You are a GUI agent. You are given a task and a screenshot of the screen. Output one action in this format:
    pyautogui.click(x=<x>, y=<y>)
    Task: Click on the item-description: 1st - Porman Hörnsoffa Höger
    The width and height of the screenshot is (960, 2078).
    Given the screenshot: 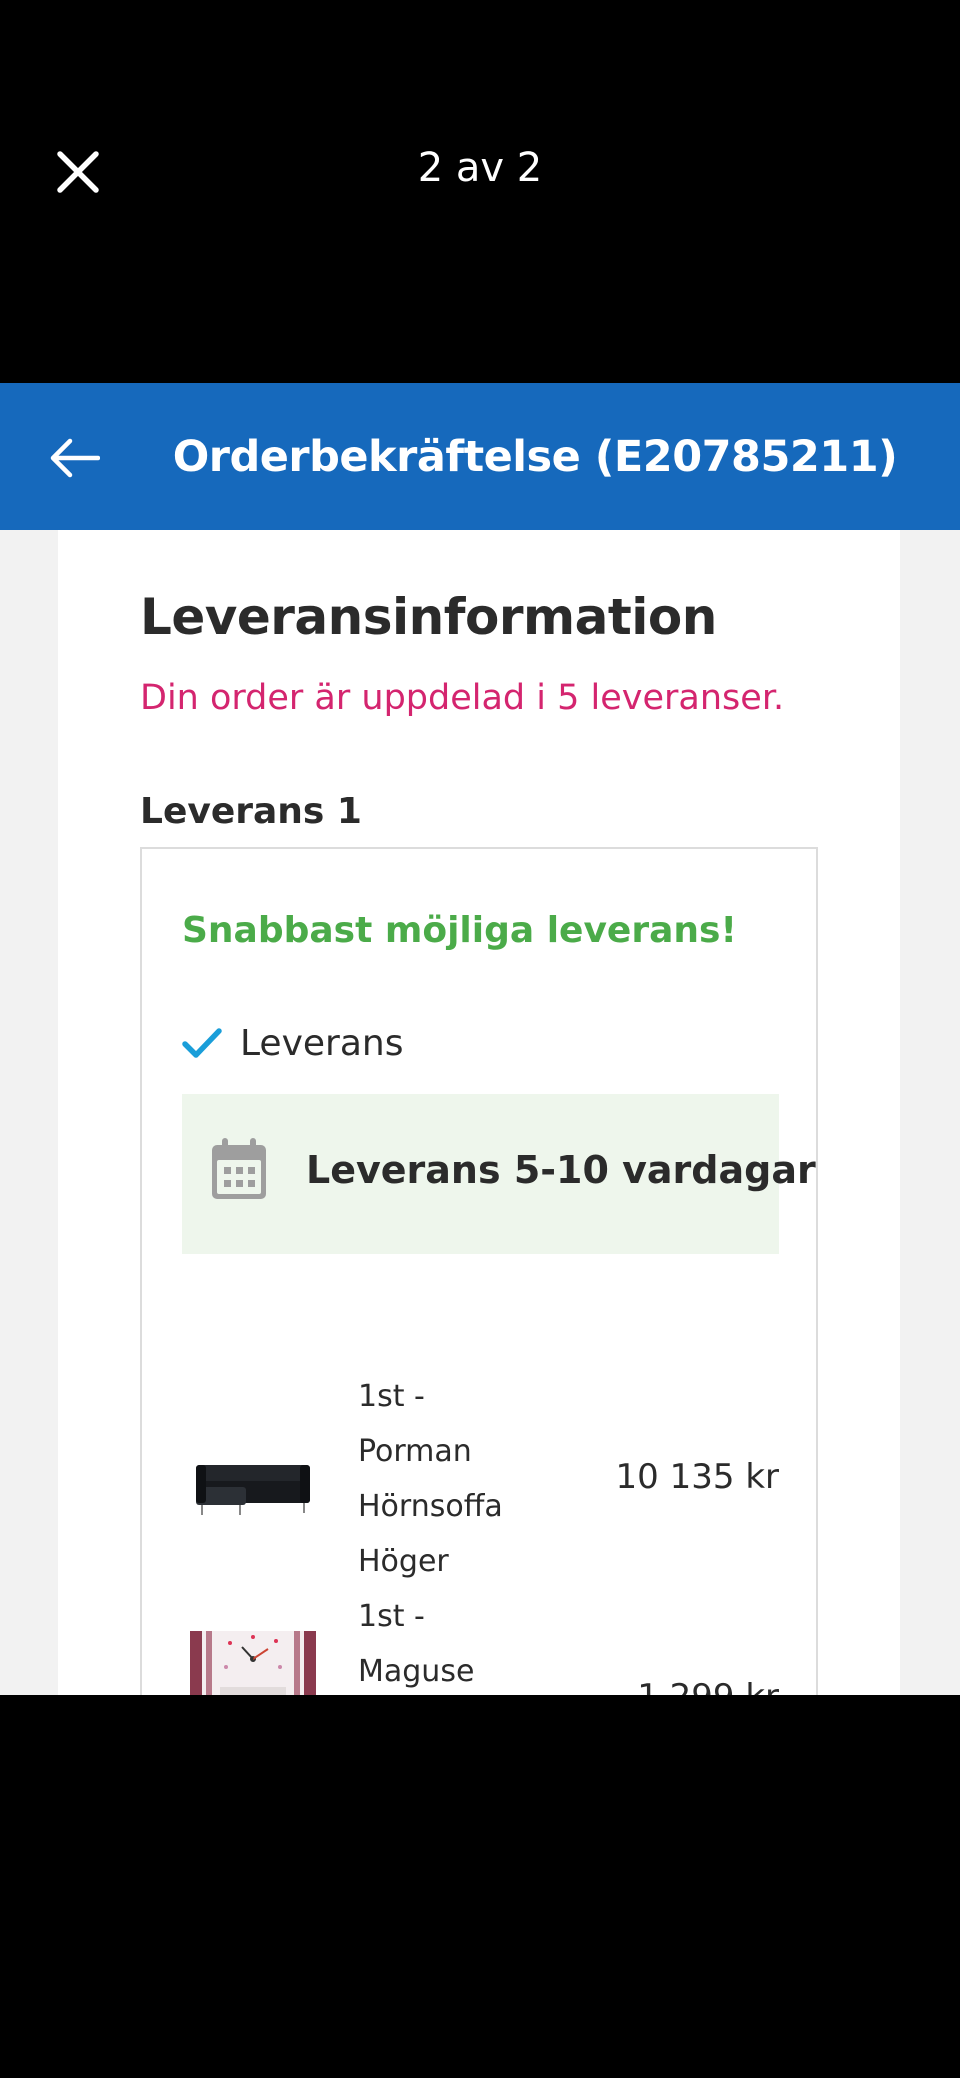 What is the action you would take?
    pyautogui.click(x=458, y=1479)
    